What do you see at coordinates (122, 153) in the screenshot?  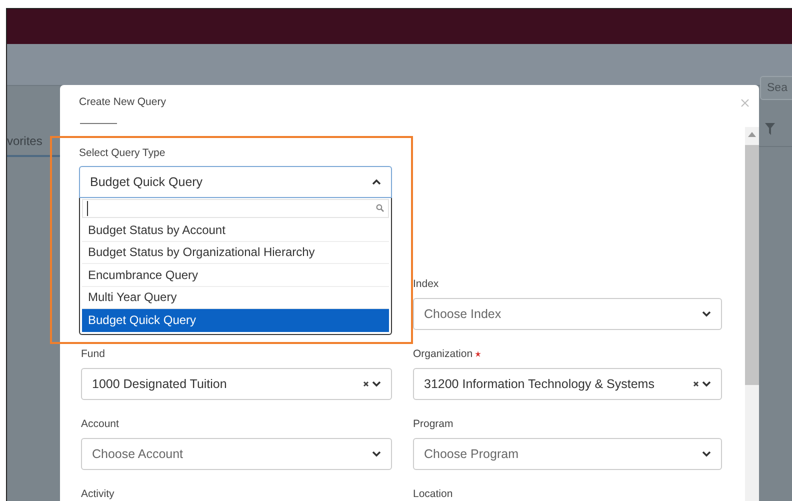 I see `field-label: Select Query Type` at bounding box center [122, 153].